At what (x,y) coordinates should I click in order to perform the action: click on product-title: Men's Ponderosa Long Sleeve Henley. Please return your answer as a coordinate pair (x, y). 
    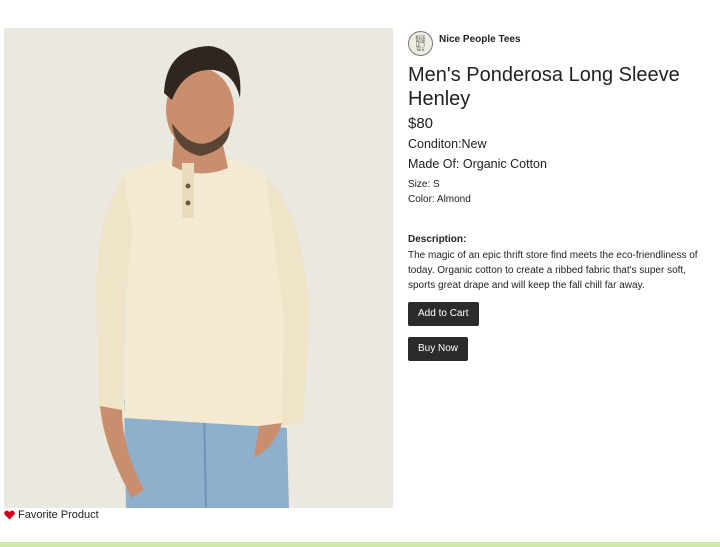
    Looking at the image, I should click on (544, 87).